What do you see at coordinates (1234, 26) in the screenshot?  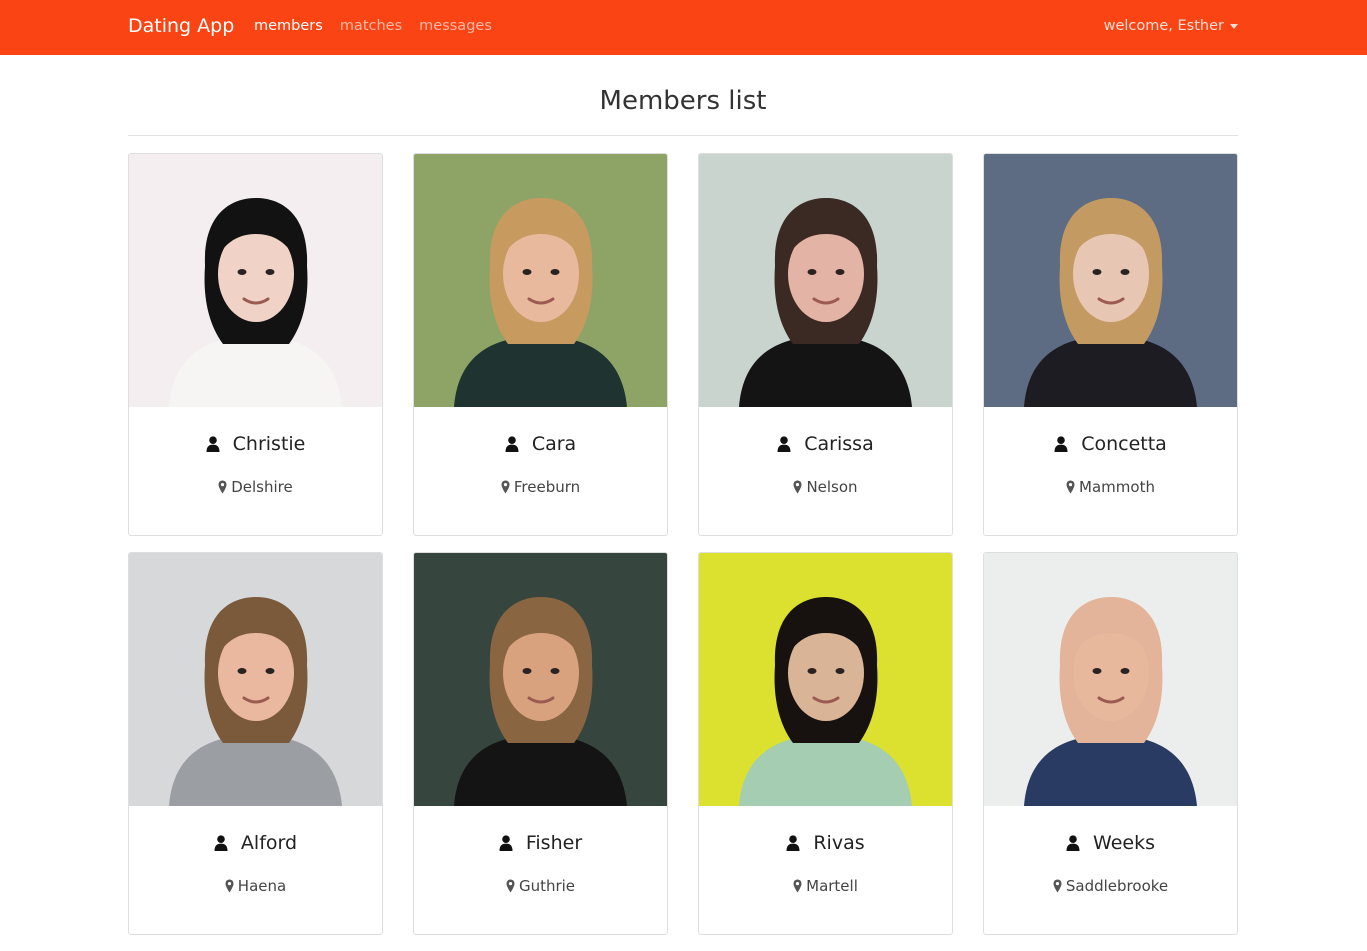 I see `caret-down-icon` at bounding box center [1234, 26].